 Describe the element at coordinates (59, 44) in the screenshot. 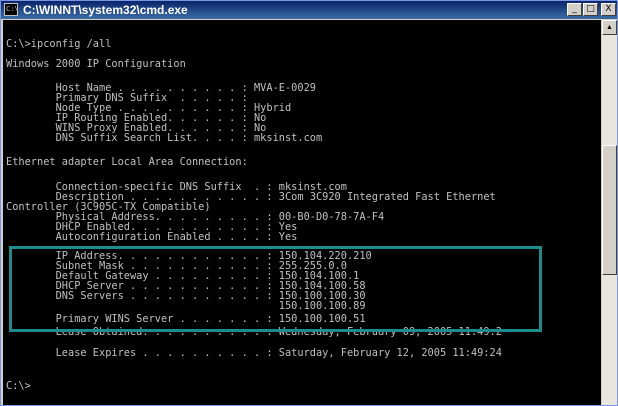

I see `console-line: C:\>ipconfig /all` at that location.